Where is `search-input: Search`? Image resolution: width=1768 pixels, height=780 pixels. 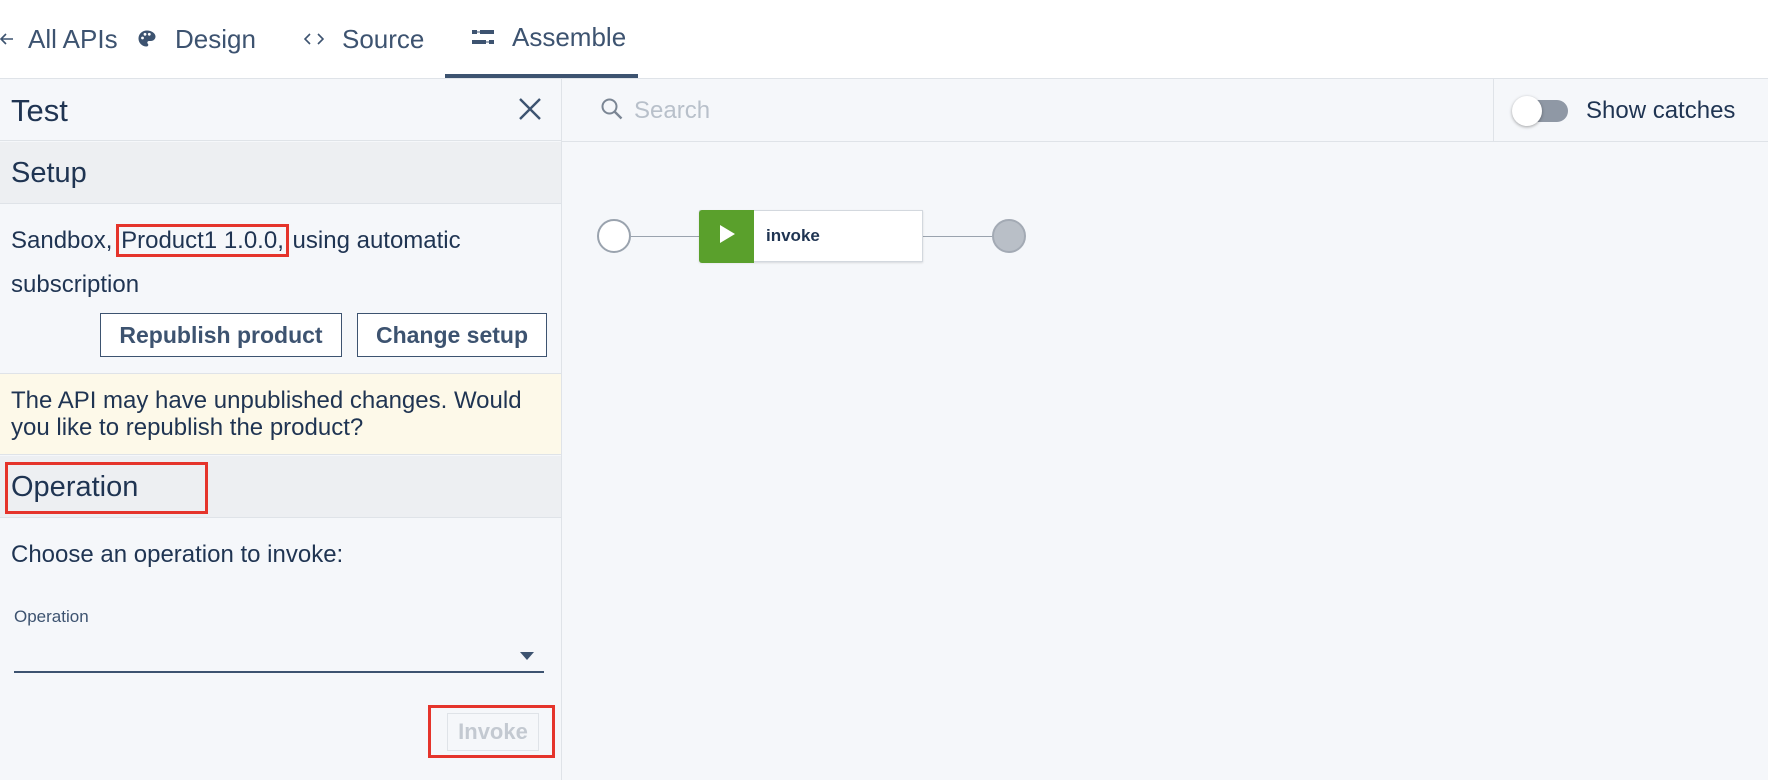 search-input: Search is located at coordinates (672, 111).